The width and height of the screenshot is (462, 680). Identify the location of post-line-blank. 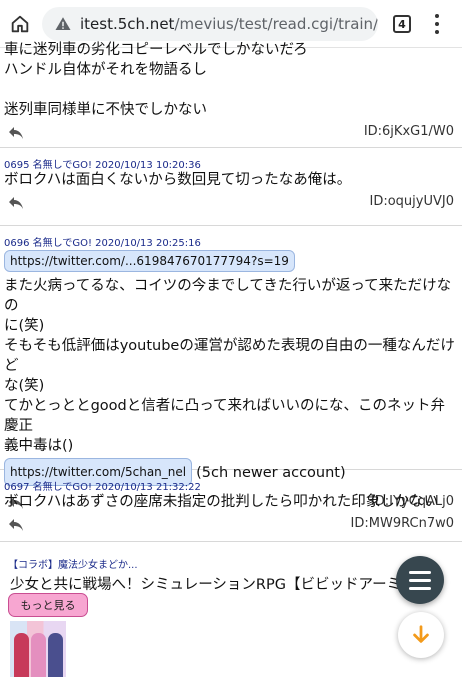
(231, 90).